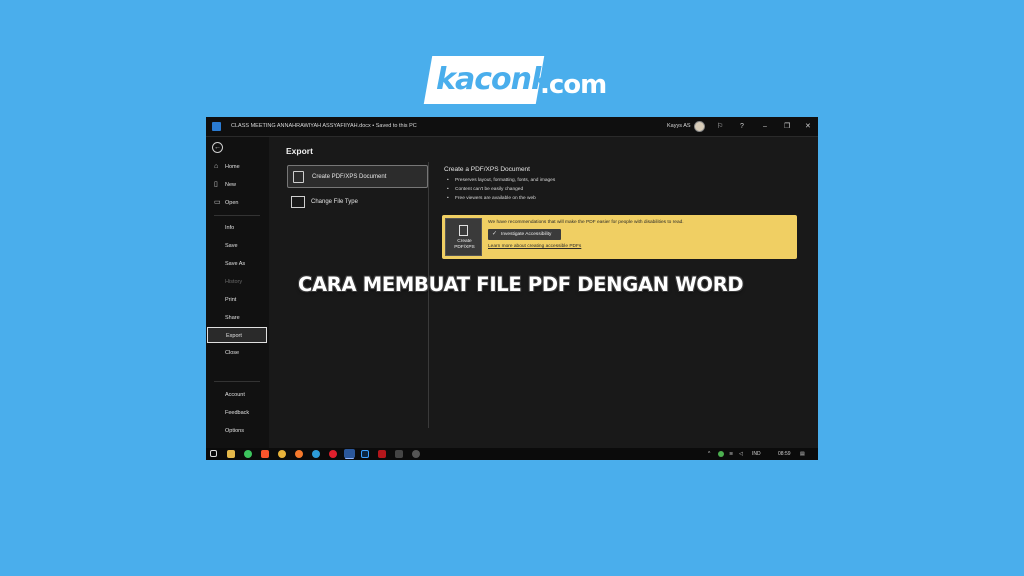 The image size is (1024, 576). I want to click on word-taskbar-icon, so click(349, 453).